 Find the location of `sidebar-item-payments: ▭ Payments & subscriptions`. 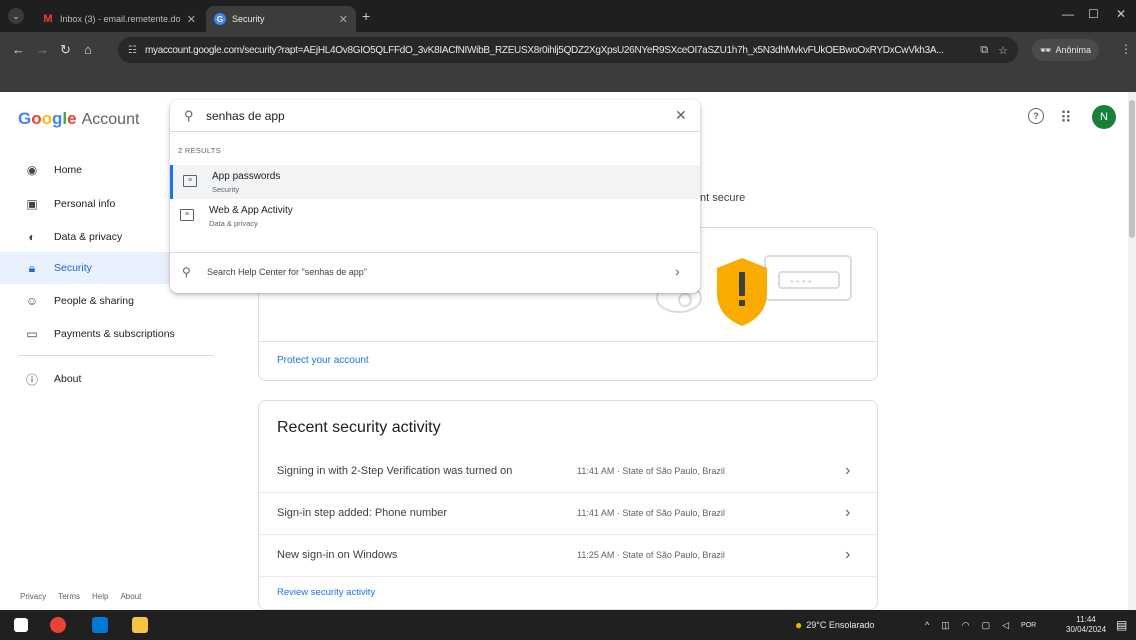

sidebar-item-payments: ▭ Payments & subscriptions is located at coordinates (107, 334).